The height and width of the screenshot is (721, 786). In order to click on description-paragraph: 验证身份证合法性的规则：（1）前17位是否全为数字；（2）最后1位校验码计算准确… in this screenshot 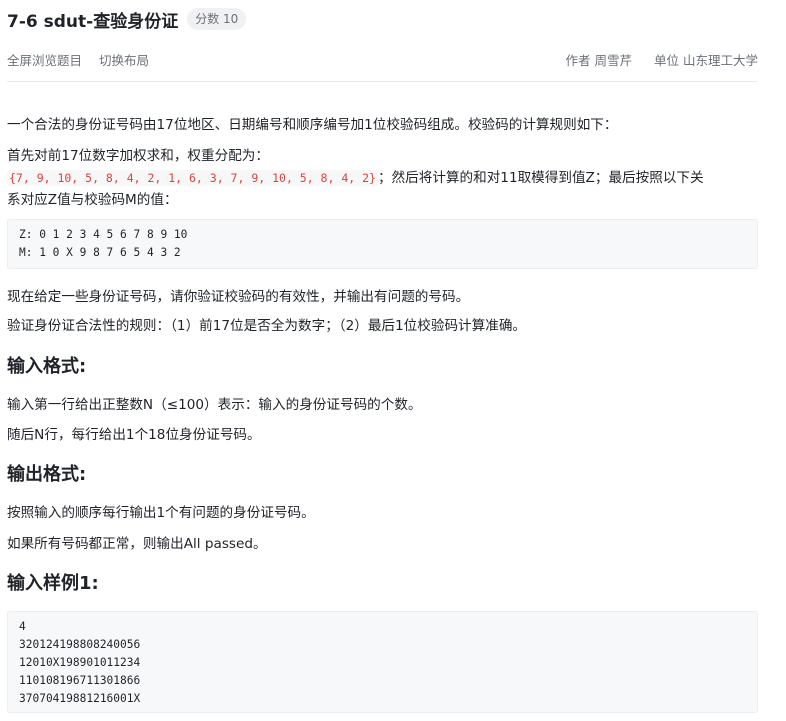, I will do `click(267, 326)`.